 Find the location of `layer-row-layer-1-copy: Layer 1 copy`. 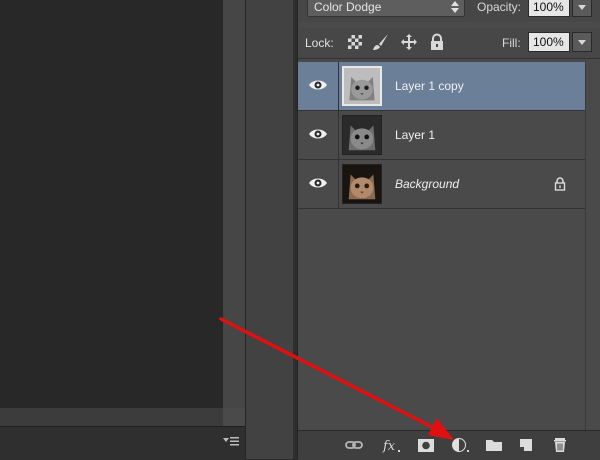

layer-row-layer-1-copy: Layer 1 copy is located at coordinates (441, 86).